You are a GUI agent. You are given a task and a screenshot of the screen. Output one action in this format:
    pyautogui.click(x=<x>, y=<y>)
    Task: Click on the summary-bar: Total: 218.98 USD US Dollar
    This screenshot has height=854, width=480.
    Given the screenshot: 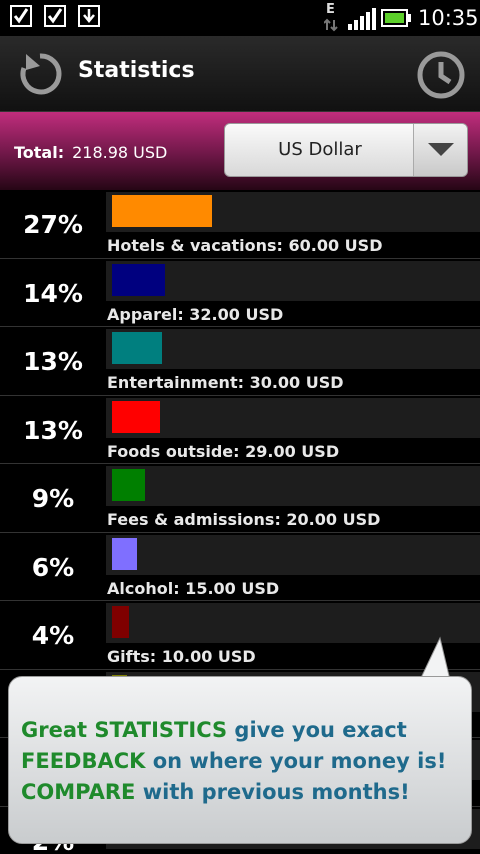 What is the action you would take?
    pyautogui.click(x=240, y=151)
    